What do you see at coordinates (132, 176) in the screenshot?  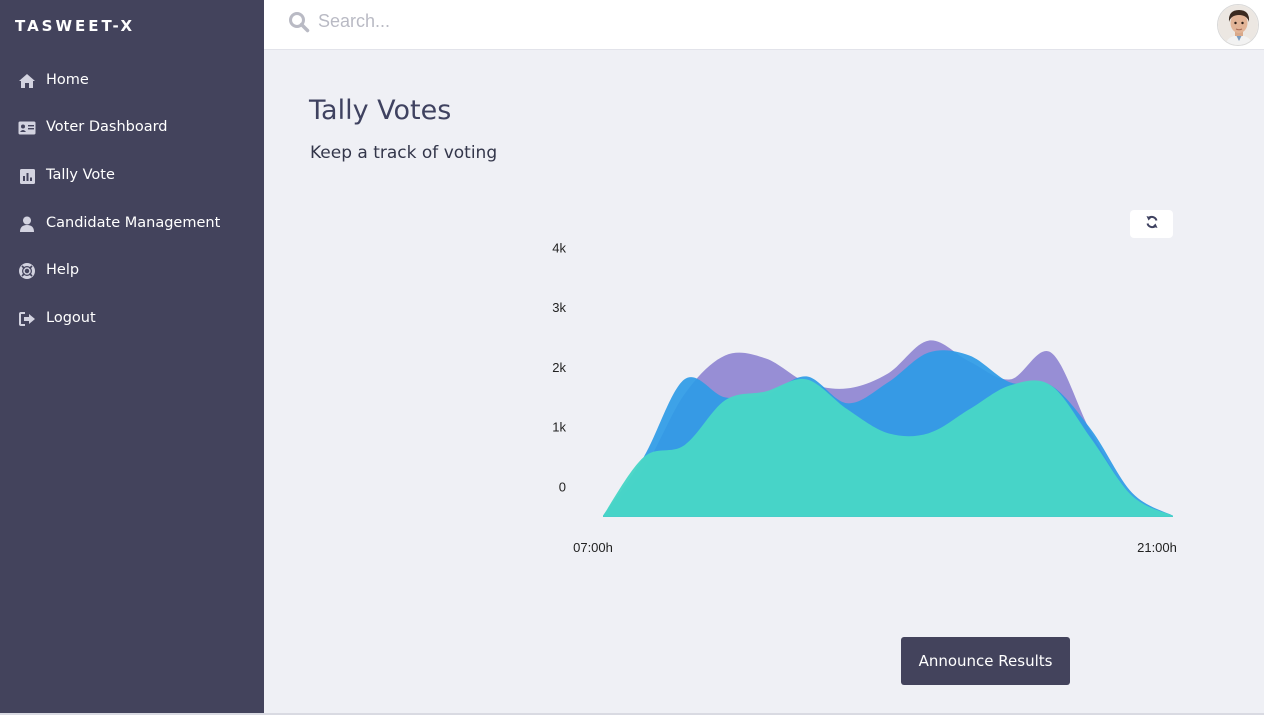 I see `sidebar-item-tally-vote: Tally Vote` at bounding box center [132, 176].